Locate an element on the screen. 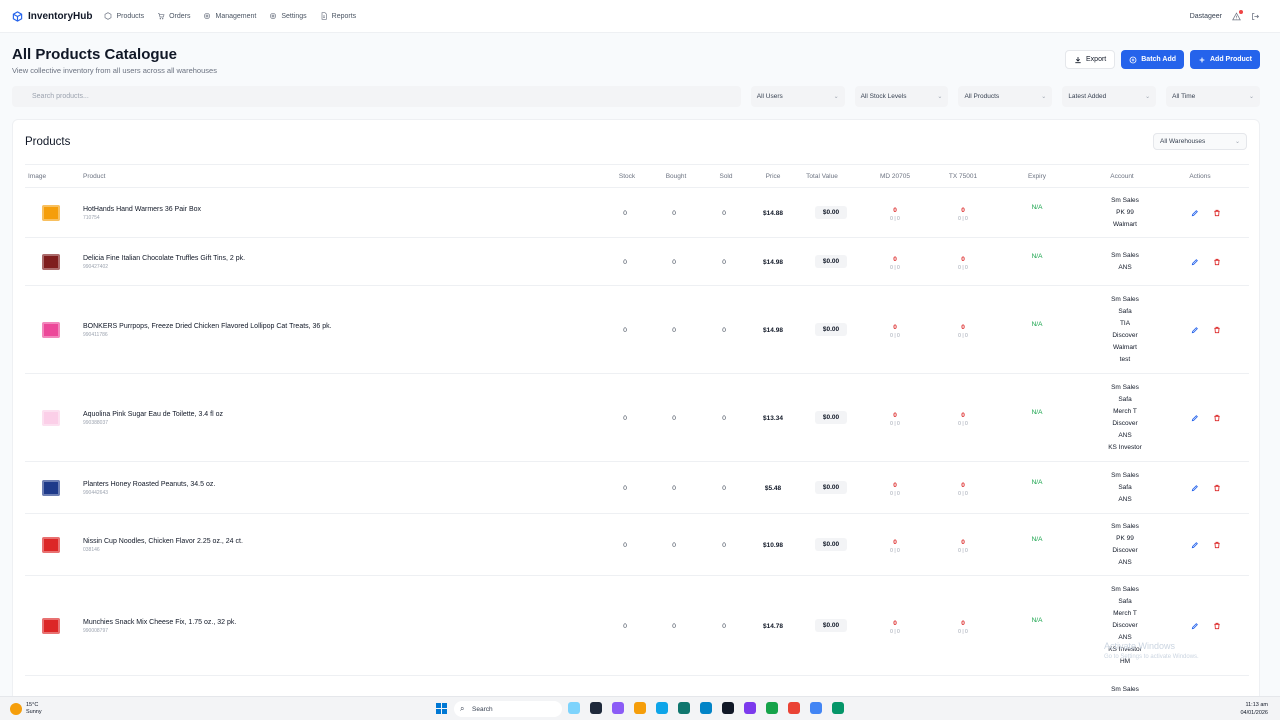 Image resolution: width=1280 pixels, height=720 pixels. batch-add-button: Batch Add is located at coordinates (1152, 59).